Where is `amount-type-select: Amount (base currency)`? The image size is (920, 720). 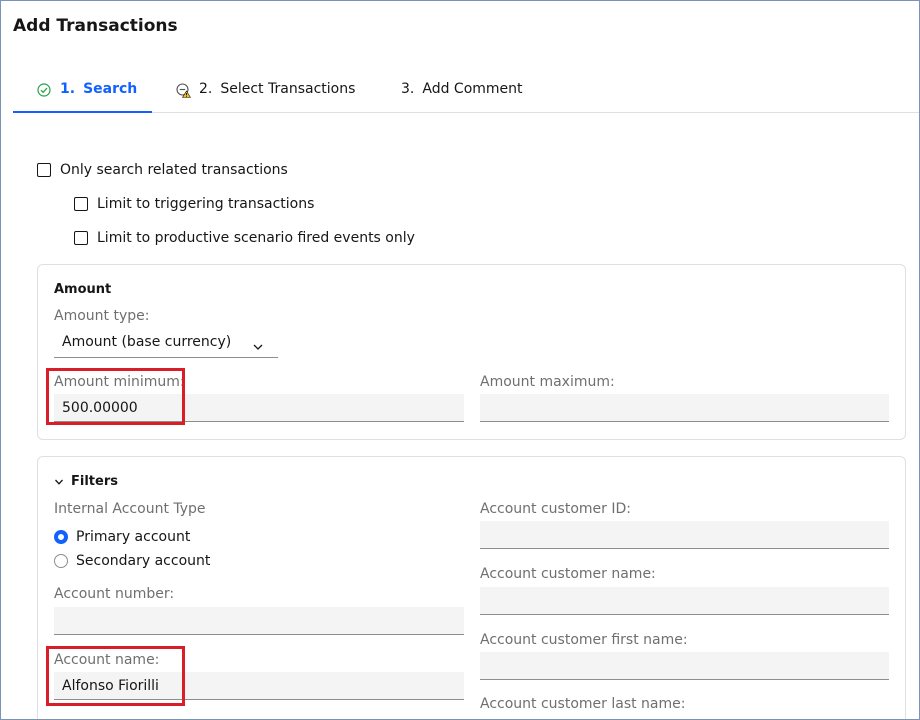
amount-type-select: Amount (base currency) is located at coordinates (166, 343).